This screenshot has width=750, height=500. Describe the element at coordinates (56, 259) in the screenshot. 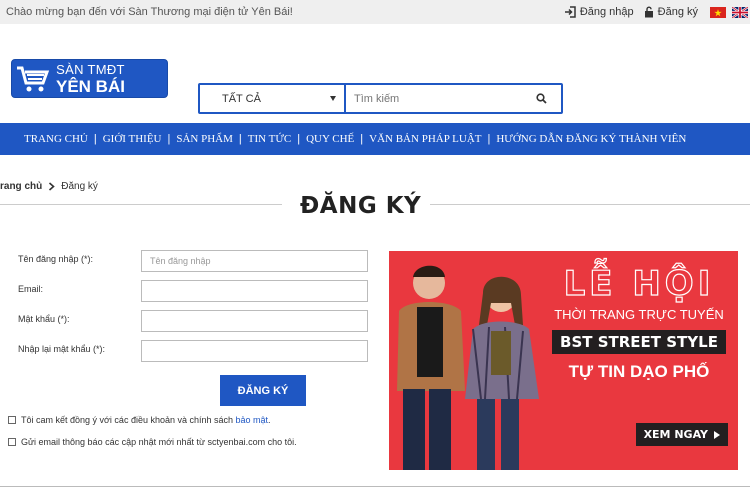

I see `username-label: Tên đăng nhập (*):` at that location.